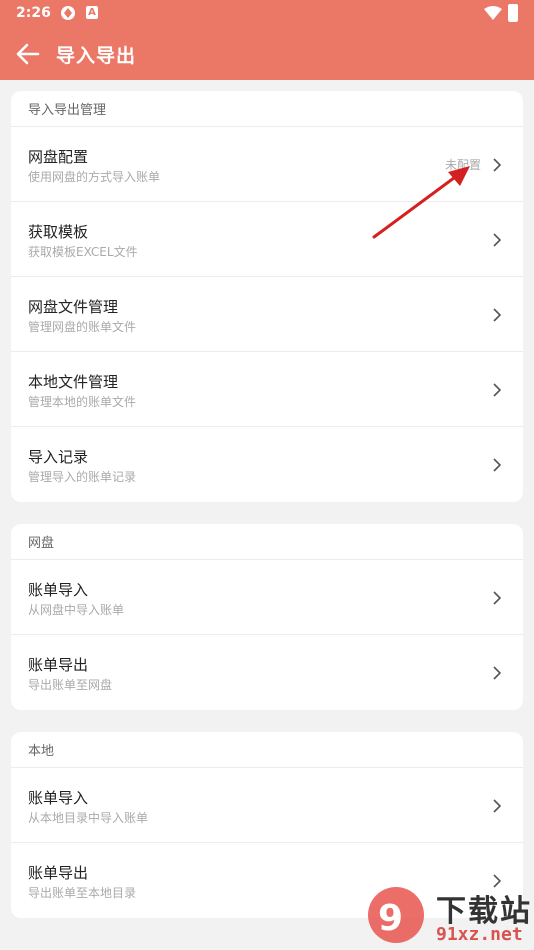  I want to click on list-item-local-file-management: 本地文件管理 管理本地的账单文件, so click(267, 389).